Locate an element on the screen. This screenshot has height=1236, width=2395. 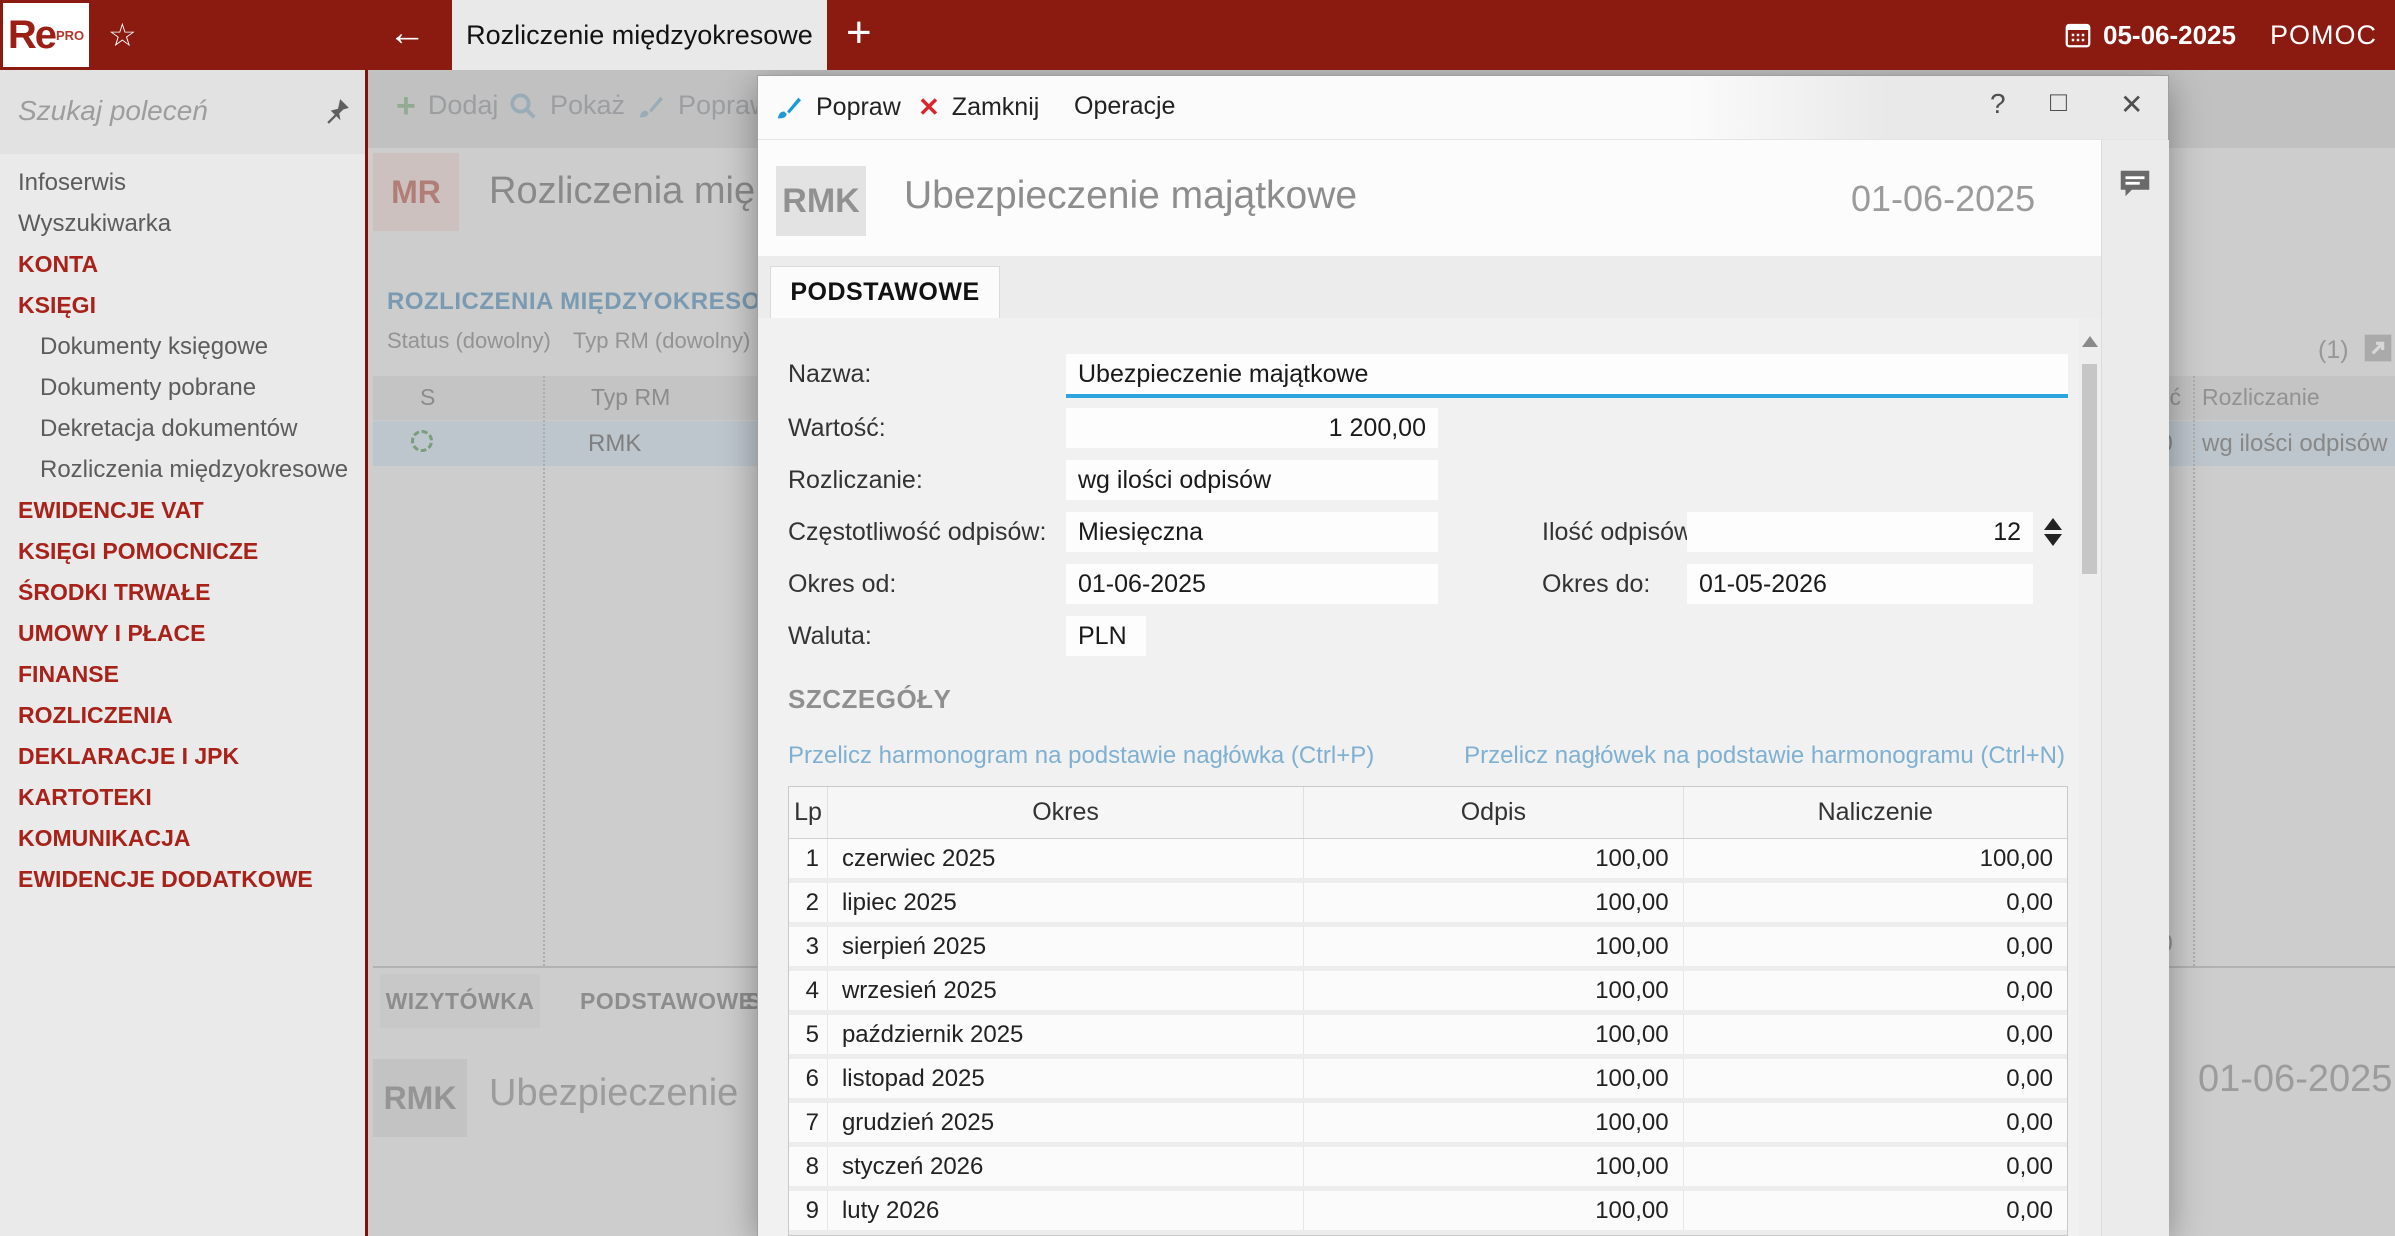
dialog-titlebar: Popraw ✕ Zamknij Operacje ? □ ✕ is located at coordinates (1463, 108).